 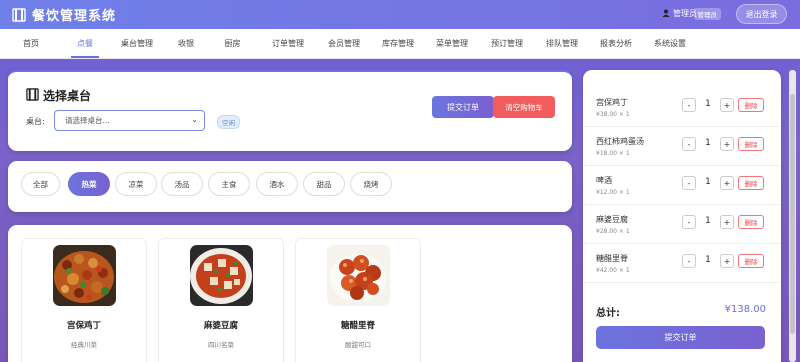 What do you see at coordinates (670, 43) in the screenshot?
I see `tab-settings: 系统设置` at bounding box center [670, 43].